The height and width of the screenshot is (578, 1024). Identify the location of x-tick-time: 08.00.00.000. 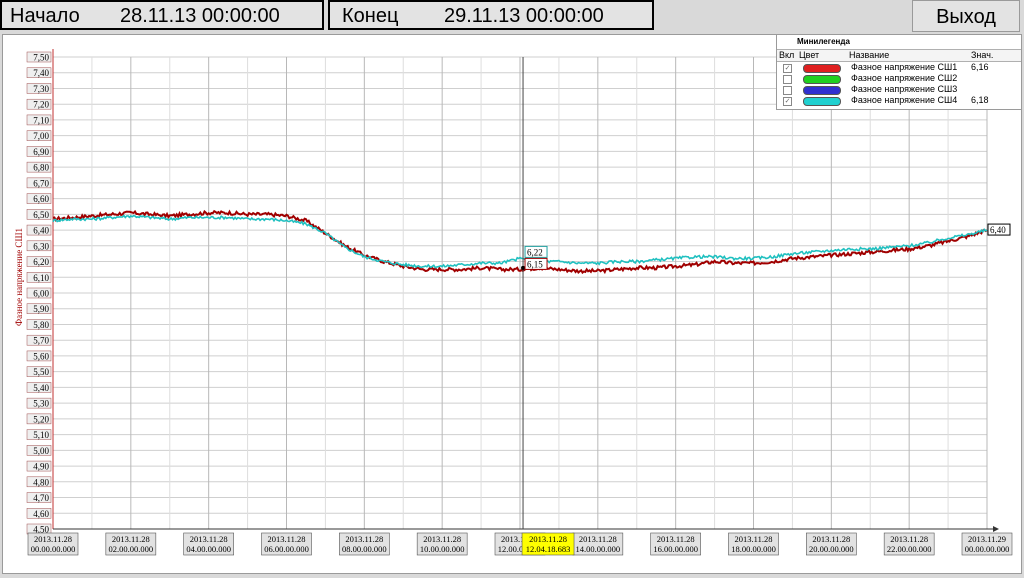
(364, 549).